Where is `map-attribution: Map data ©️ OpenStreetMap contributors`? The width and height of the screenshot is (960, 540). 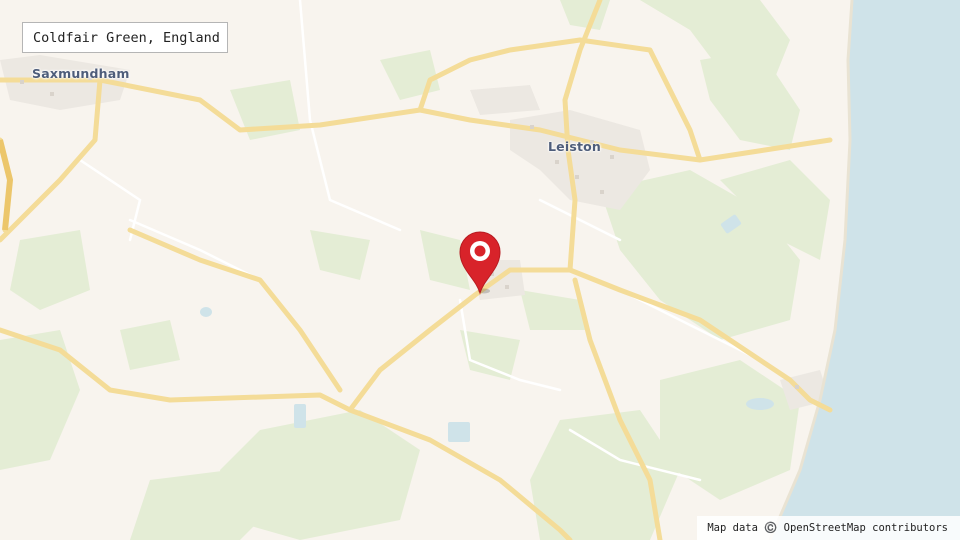 map-attribution: Map data ©️ OpenStreetMap contributors is located at coordinates (828, 528).